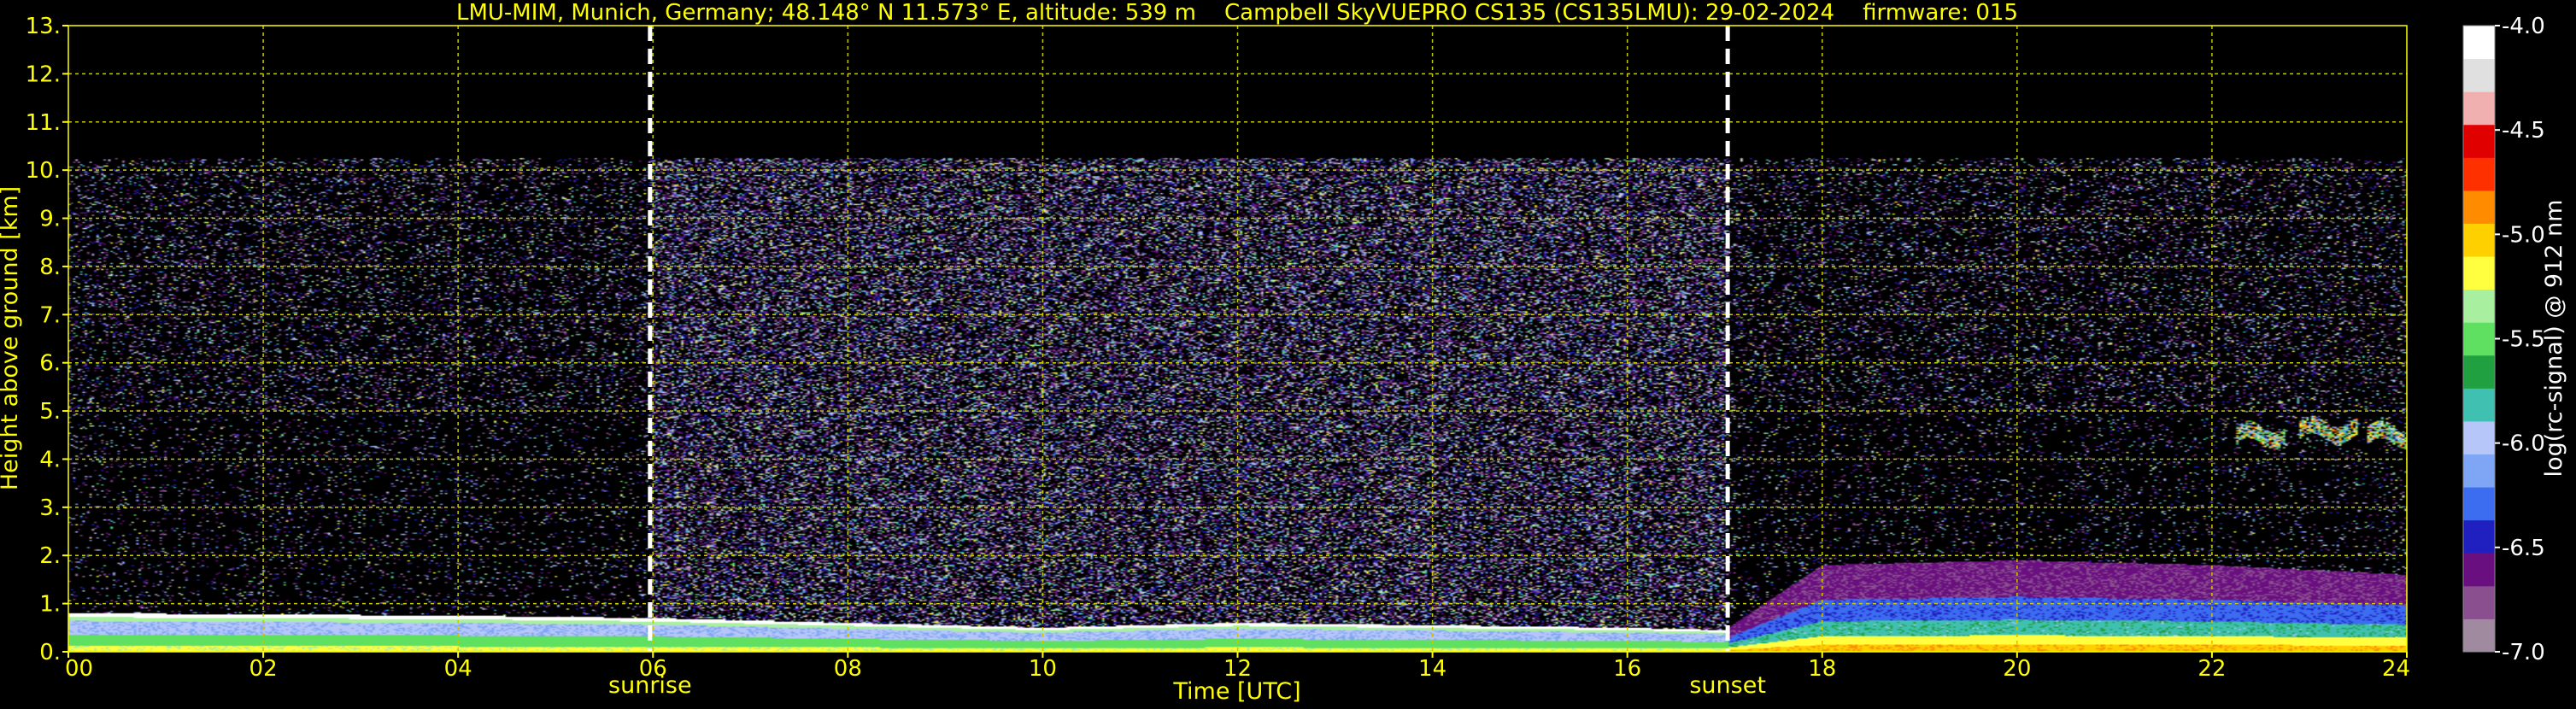 This screenshot has width=2576, height=709. Describe the element at coordinates (43, 123) in the screenshot. I see `y-tick-label: 11.` at that location.